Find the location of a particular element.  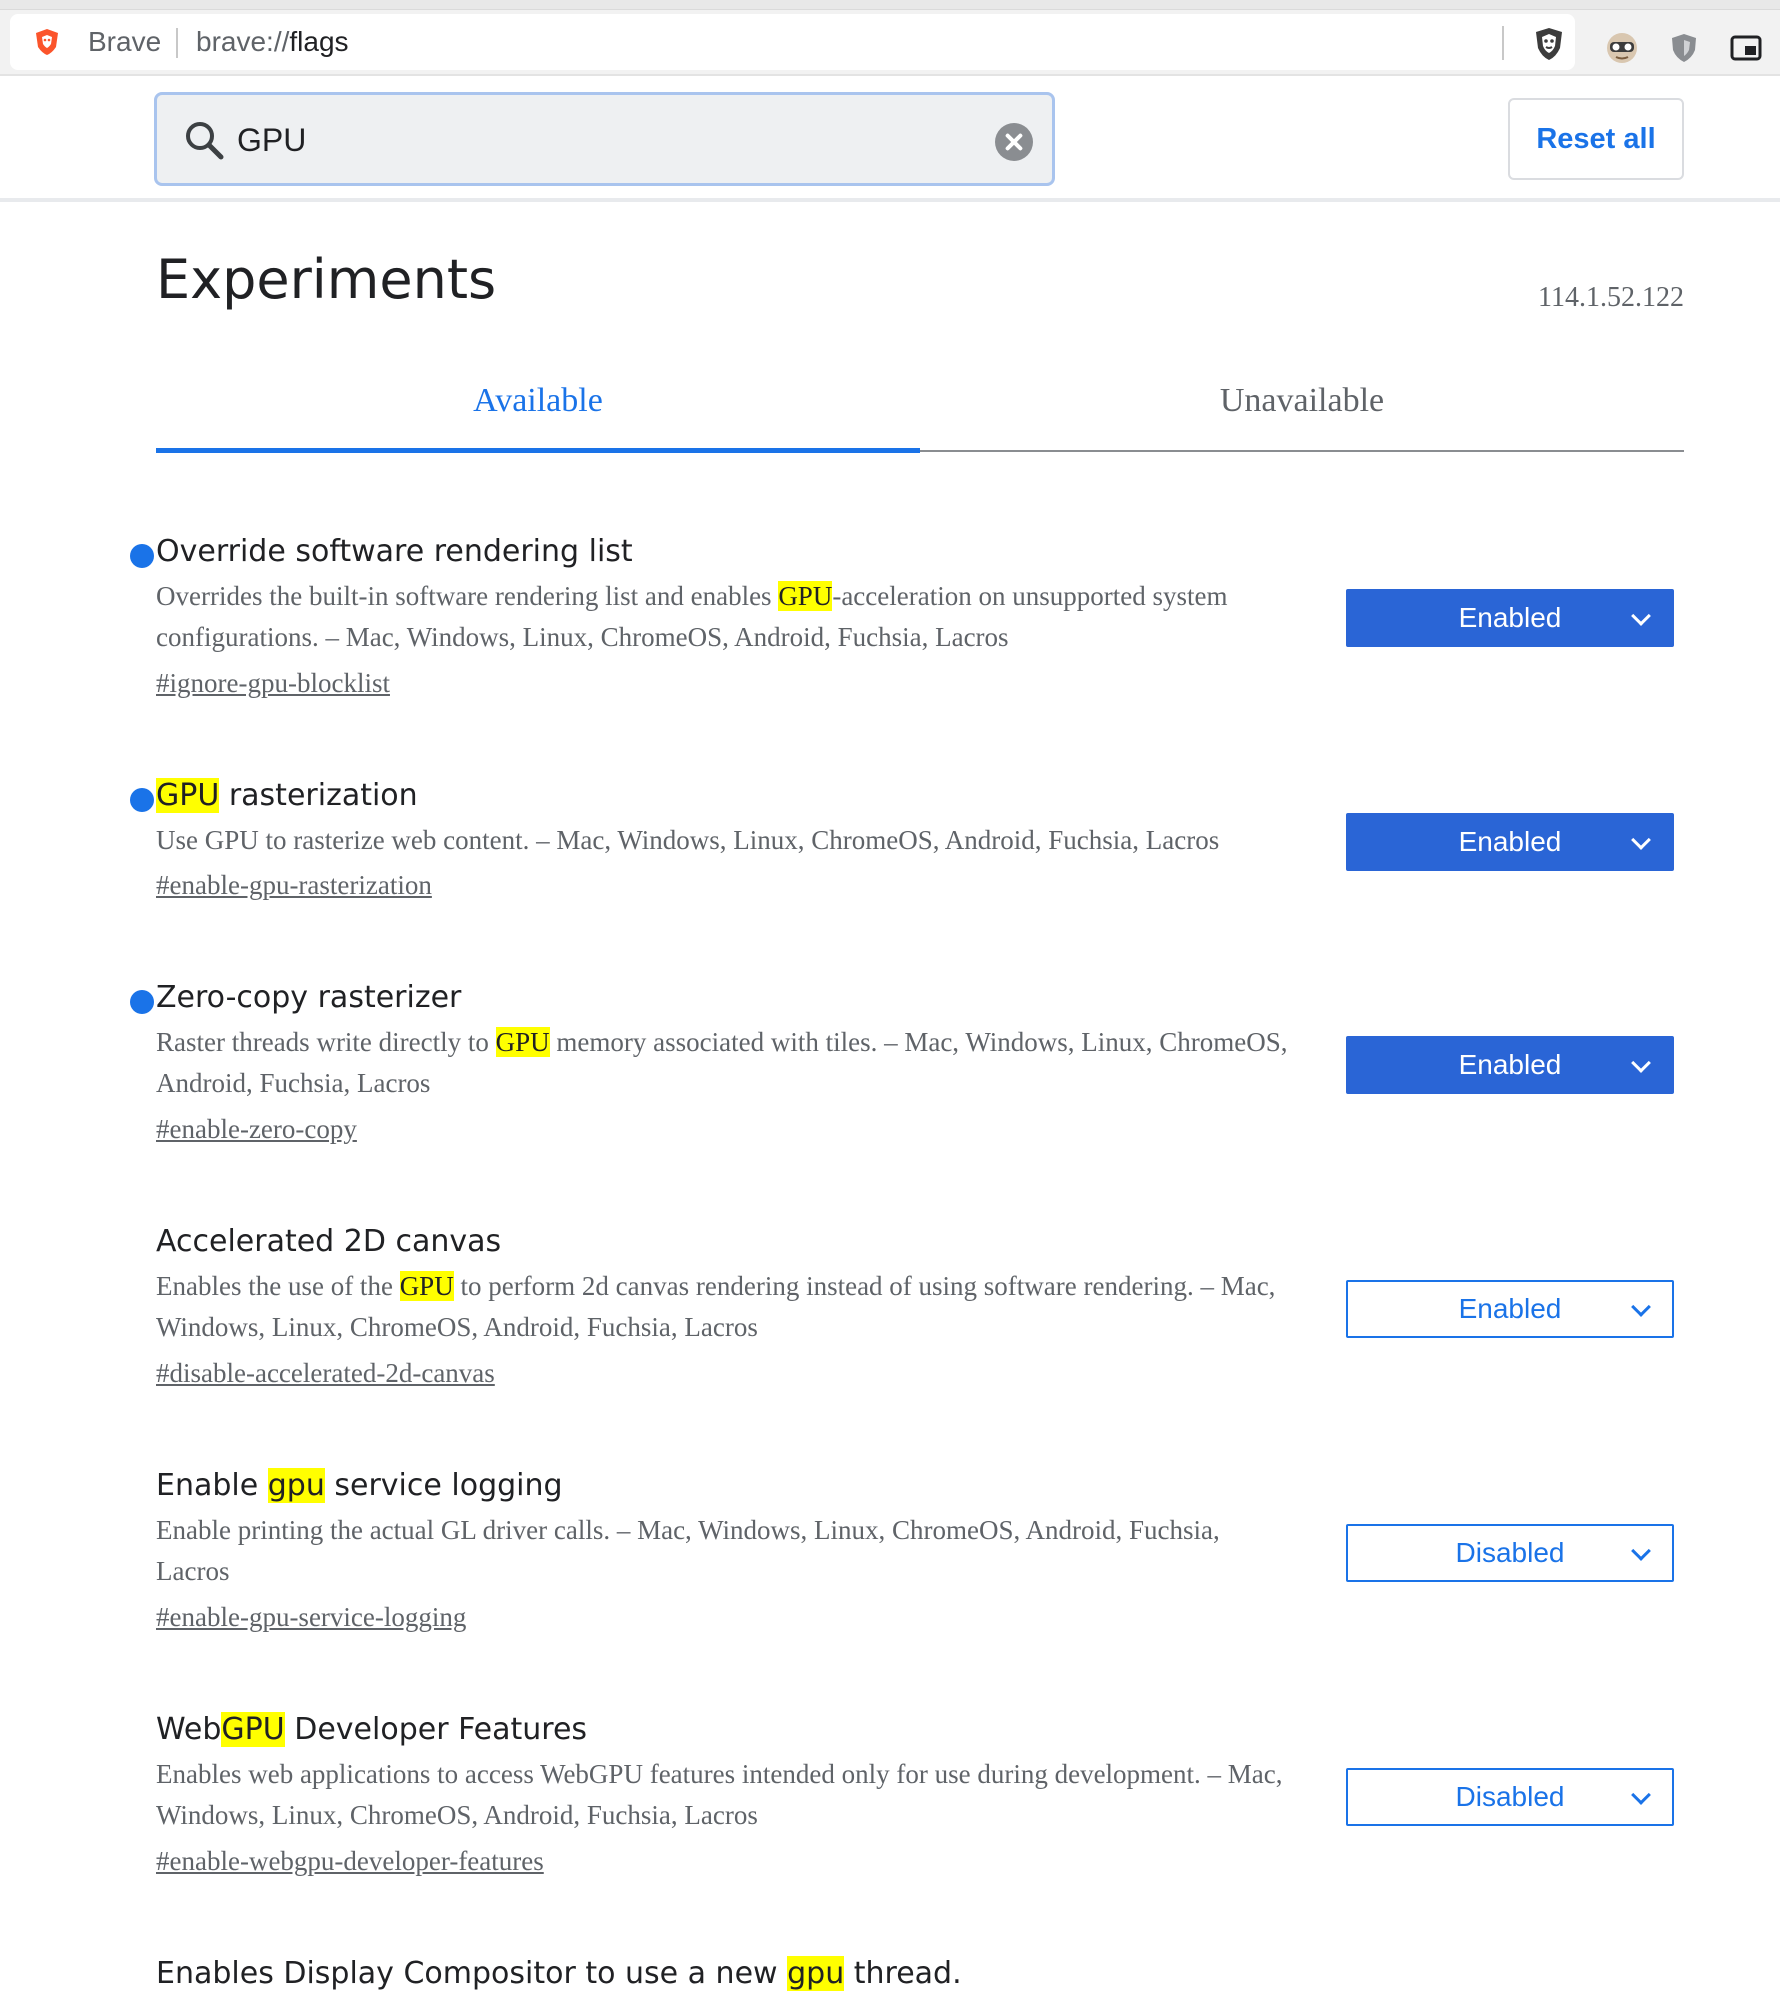

experiment-title: WebGPU Developer Features is located at coordinates (371, 1729).